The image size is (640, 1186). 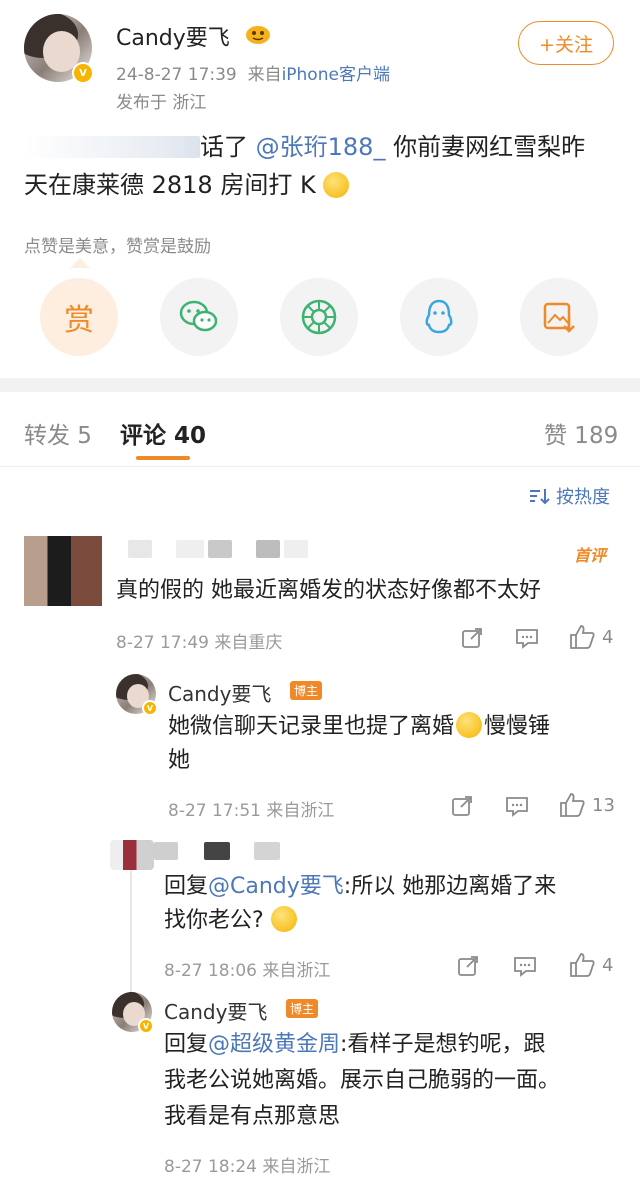 I want to click on save-image-icon, so click(x=559, y=317).